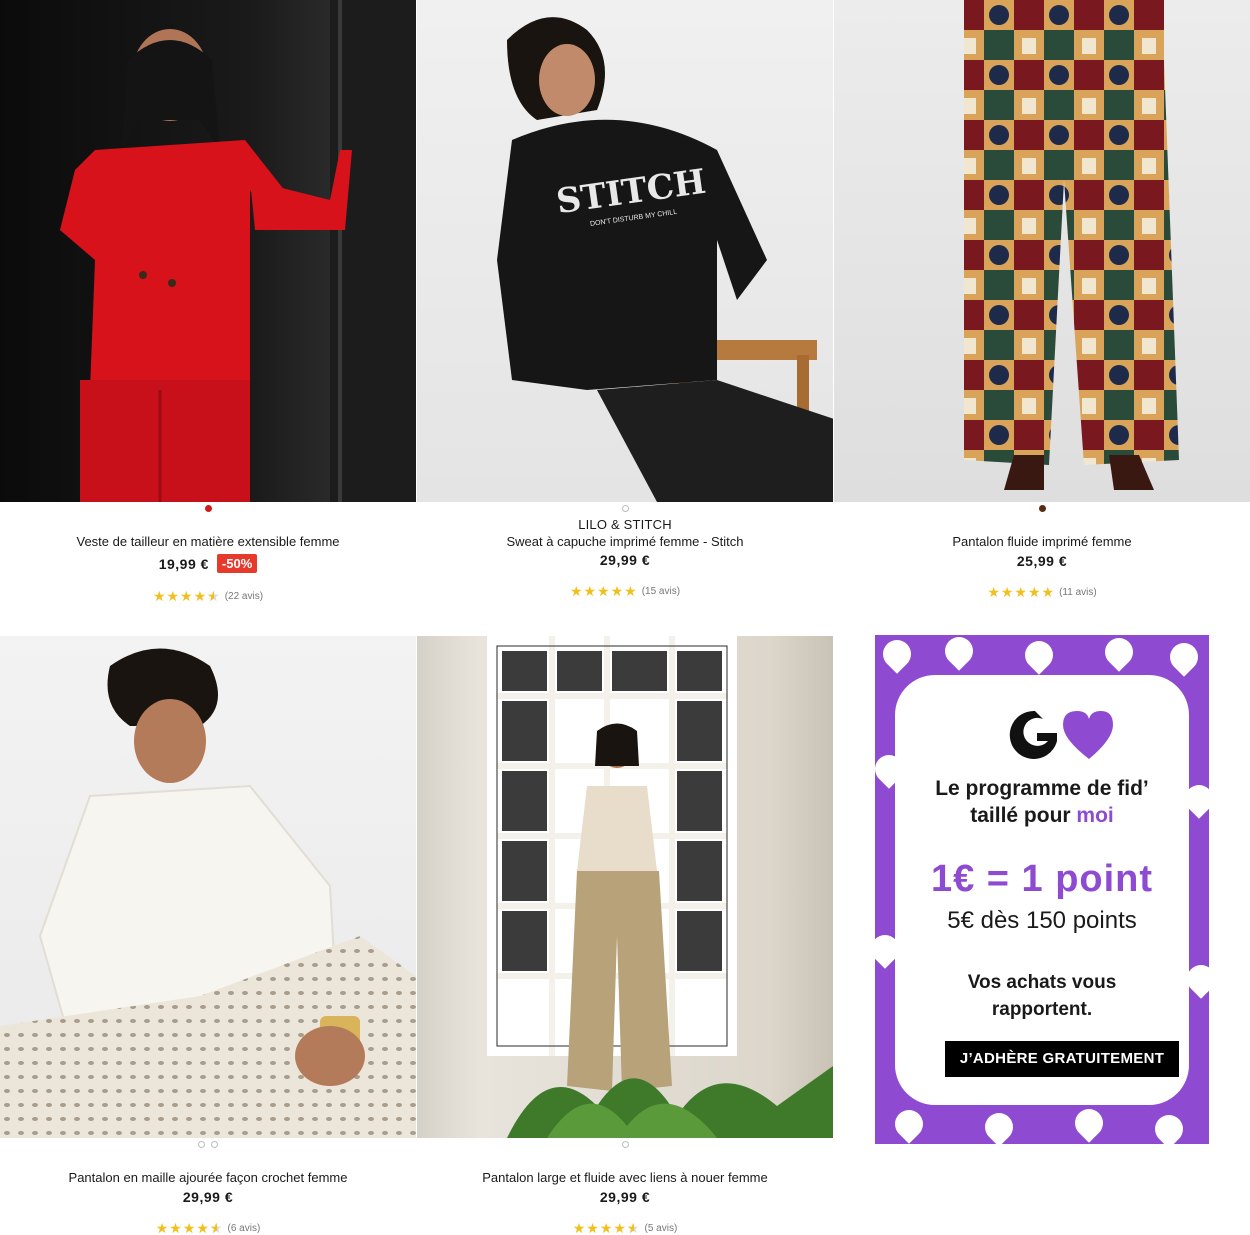 This screenshot has width=1250, height=1235. What do you see at coordinates (1095, 815) in the screenshot?
I see `tagline-accent: moi` at bounding box center [1095, 815].